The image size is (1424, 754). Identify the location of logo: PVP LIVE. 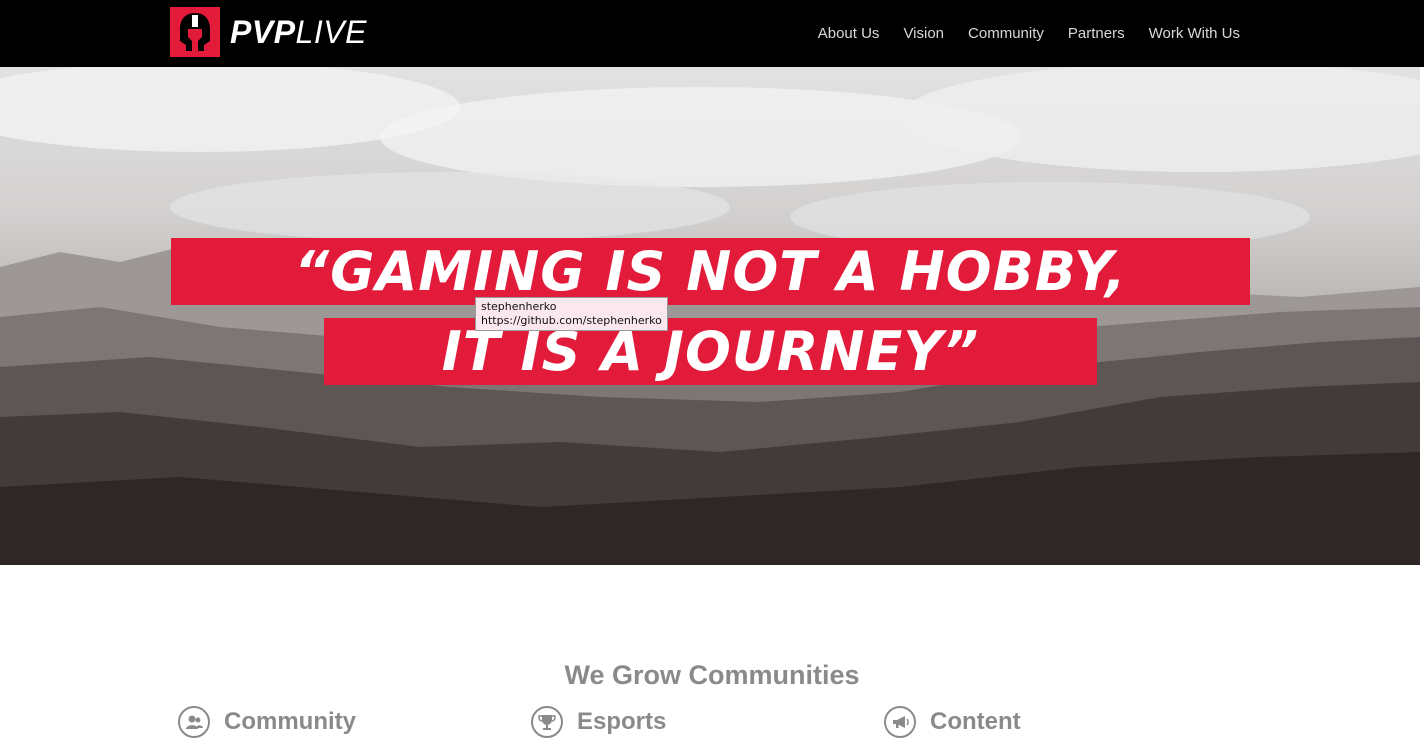
(268, 32).